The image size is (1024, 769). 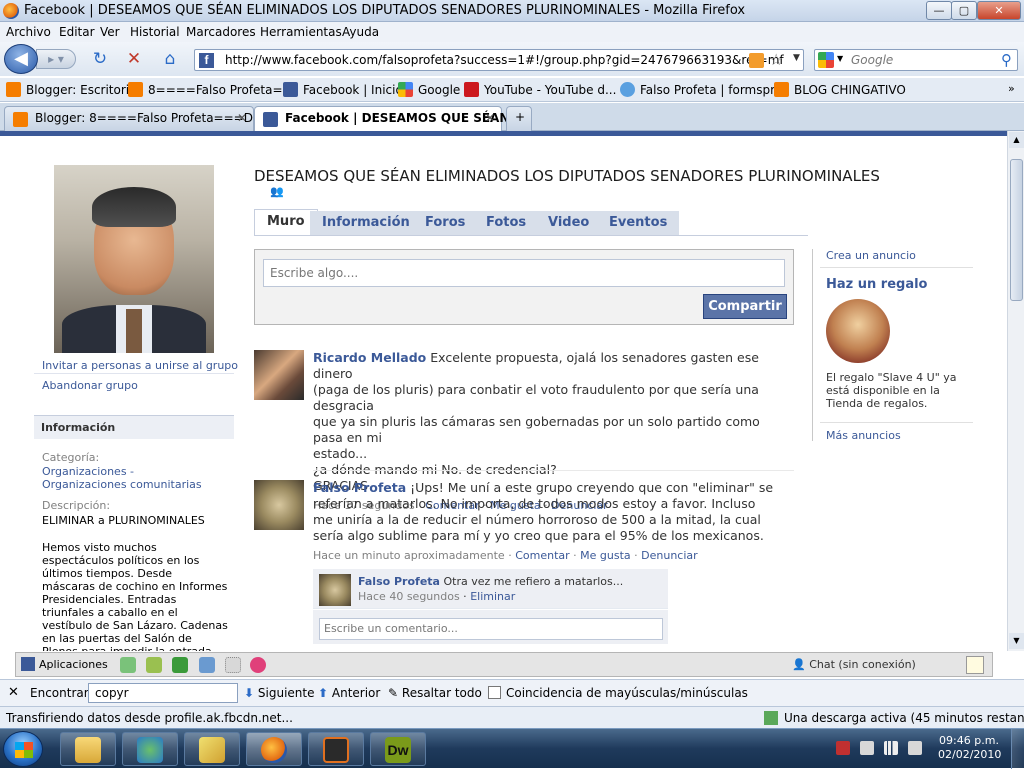 What do you see at coordinates (542, 555) in the screenshot?
I see `comment-link: Comentar` at bounding box center [542, 555].